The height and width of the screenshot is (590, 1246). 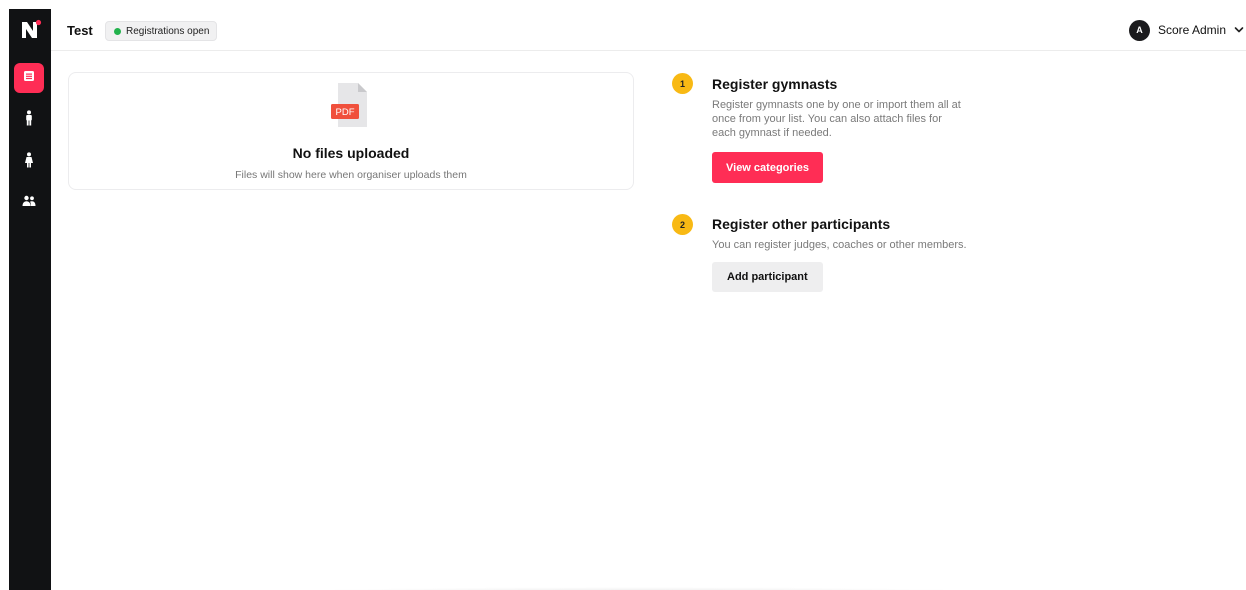 I want to click on app-logo, so click(x=31, y=30).